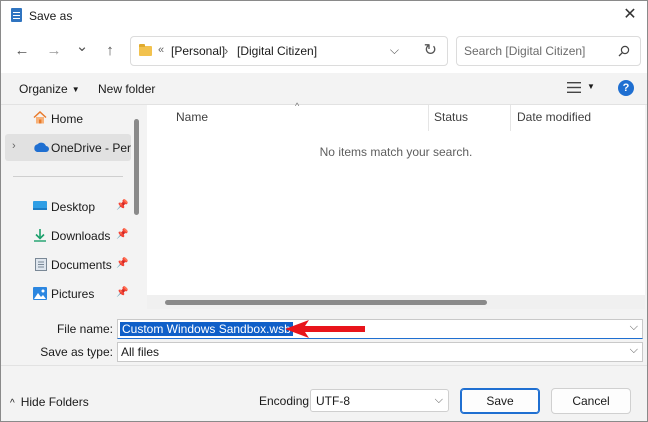  What do you see at coordinates (76, 352) in the screenshot?
I see `save-as-type-label: Save as type:` at bounding box center [76, 352].